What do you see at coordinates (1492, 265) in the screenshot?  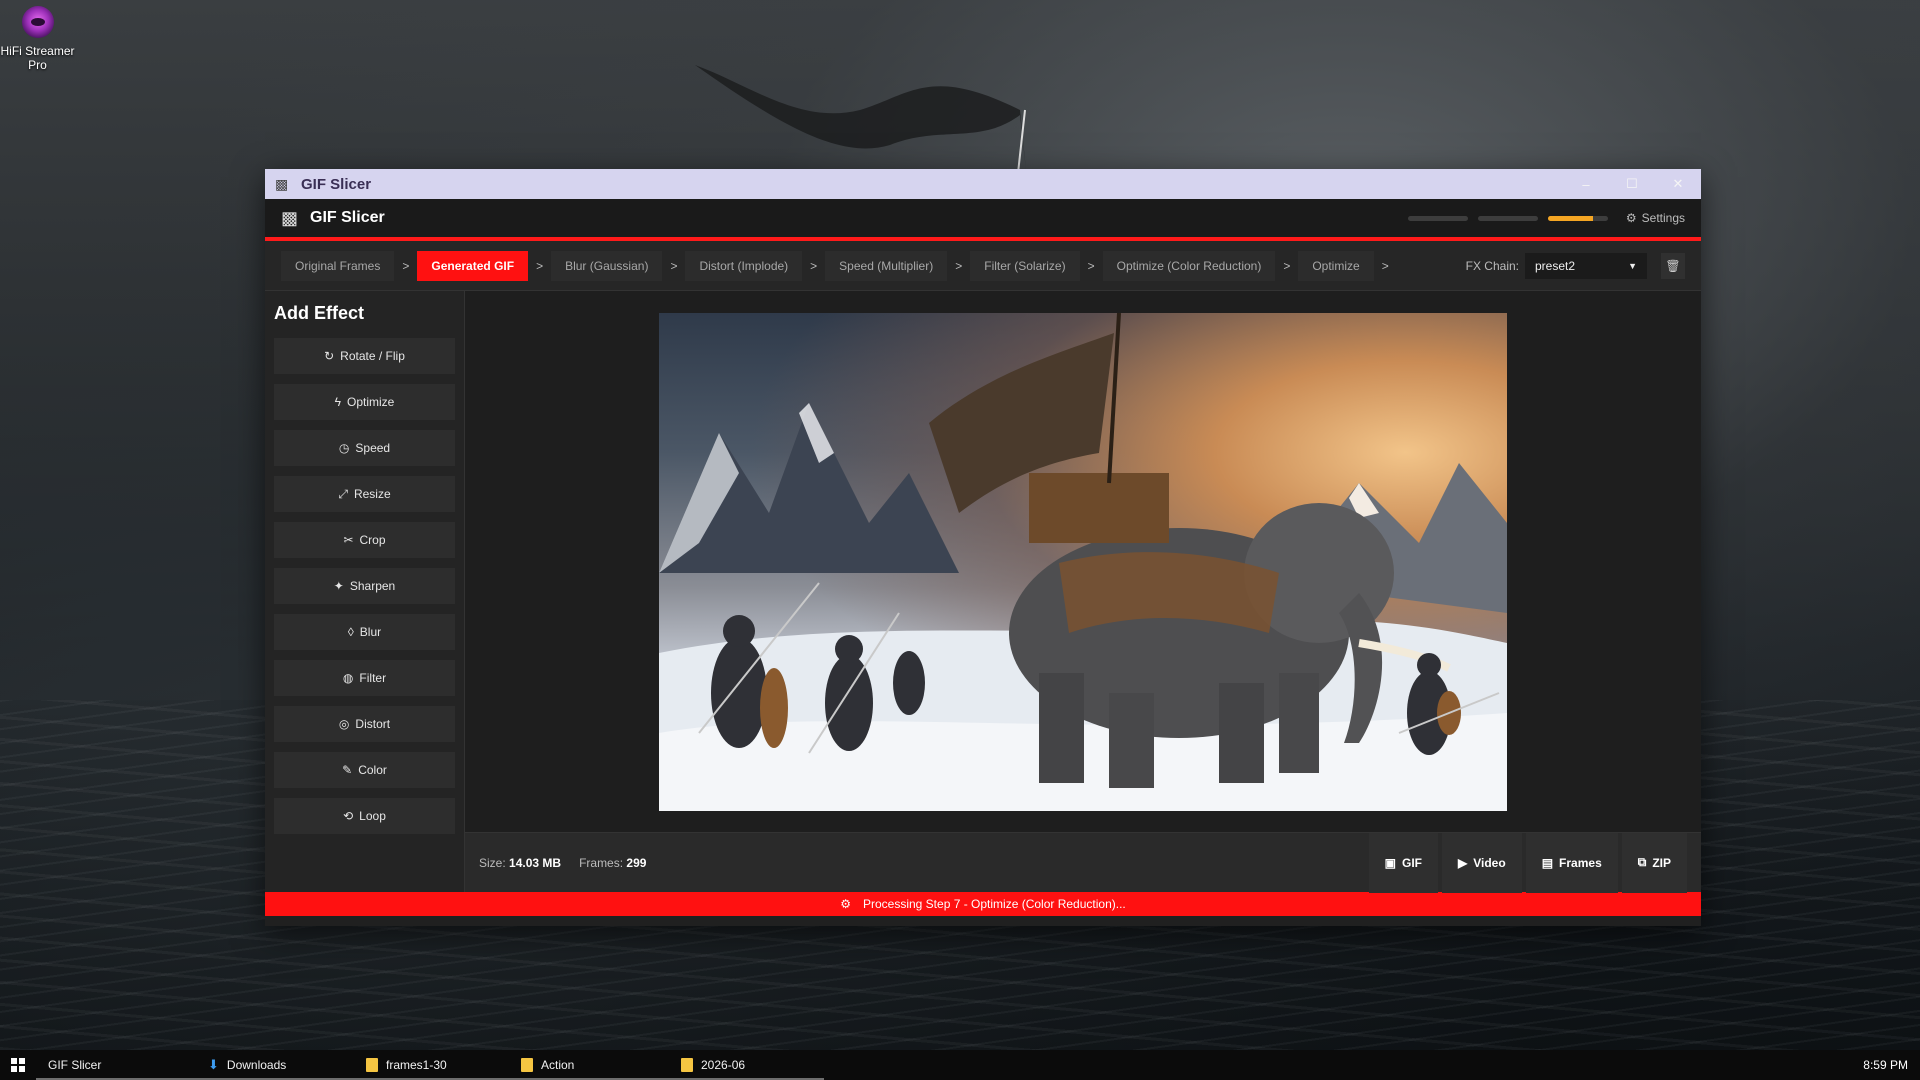 I see `fx-chain-label: FX Chain:` at bounding box center [1492, 265].